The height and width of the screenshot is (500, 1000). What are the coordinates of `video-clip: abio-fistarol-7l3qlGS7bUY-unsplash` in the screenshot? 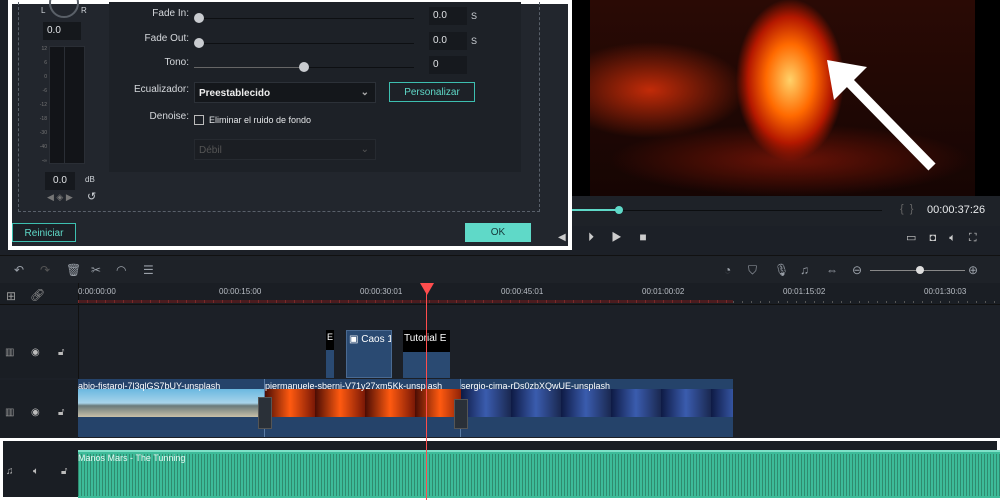 It's located at (171, 408).